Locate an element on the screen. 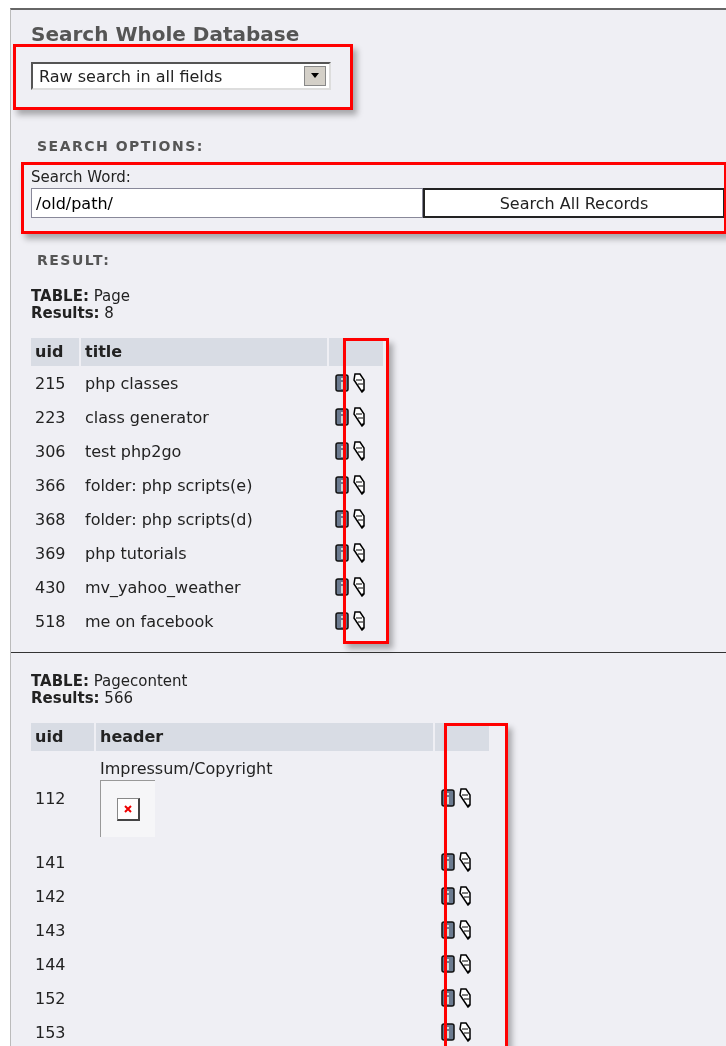  table-name: TABLE: Page is located at coordinates (81, 296).